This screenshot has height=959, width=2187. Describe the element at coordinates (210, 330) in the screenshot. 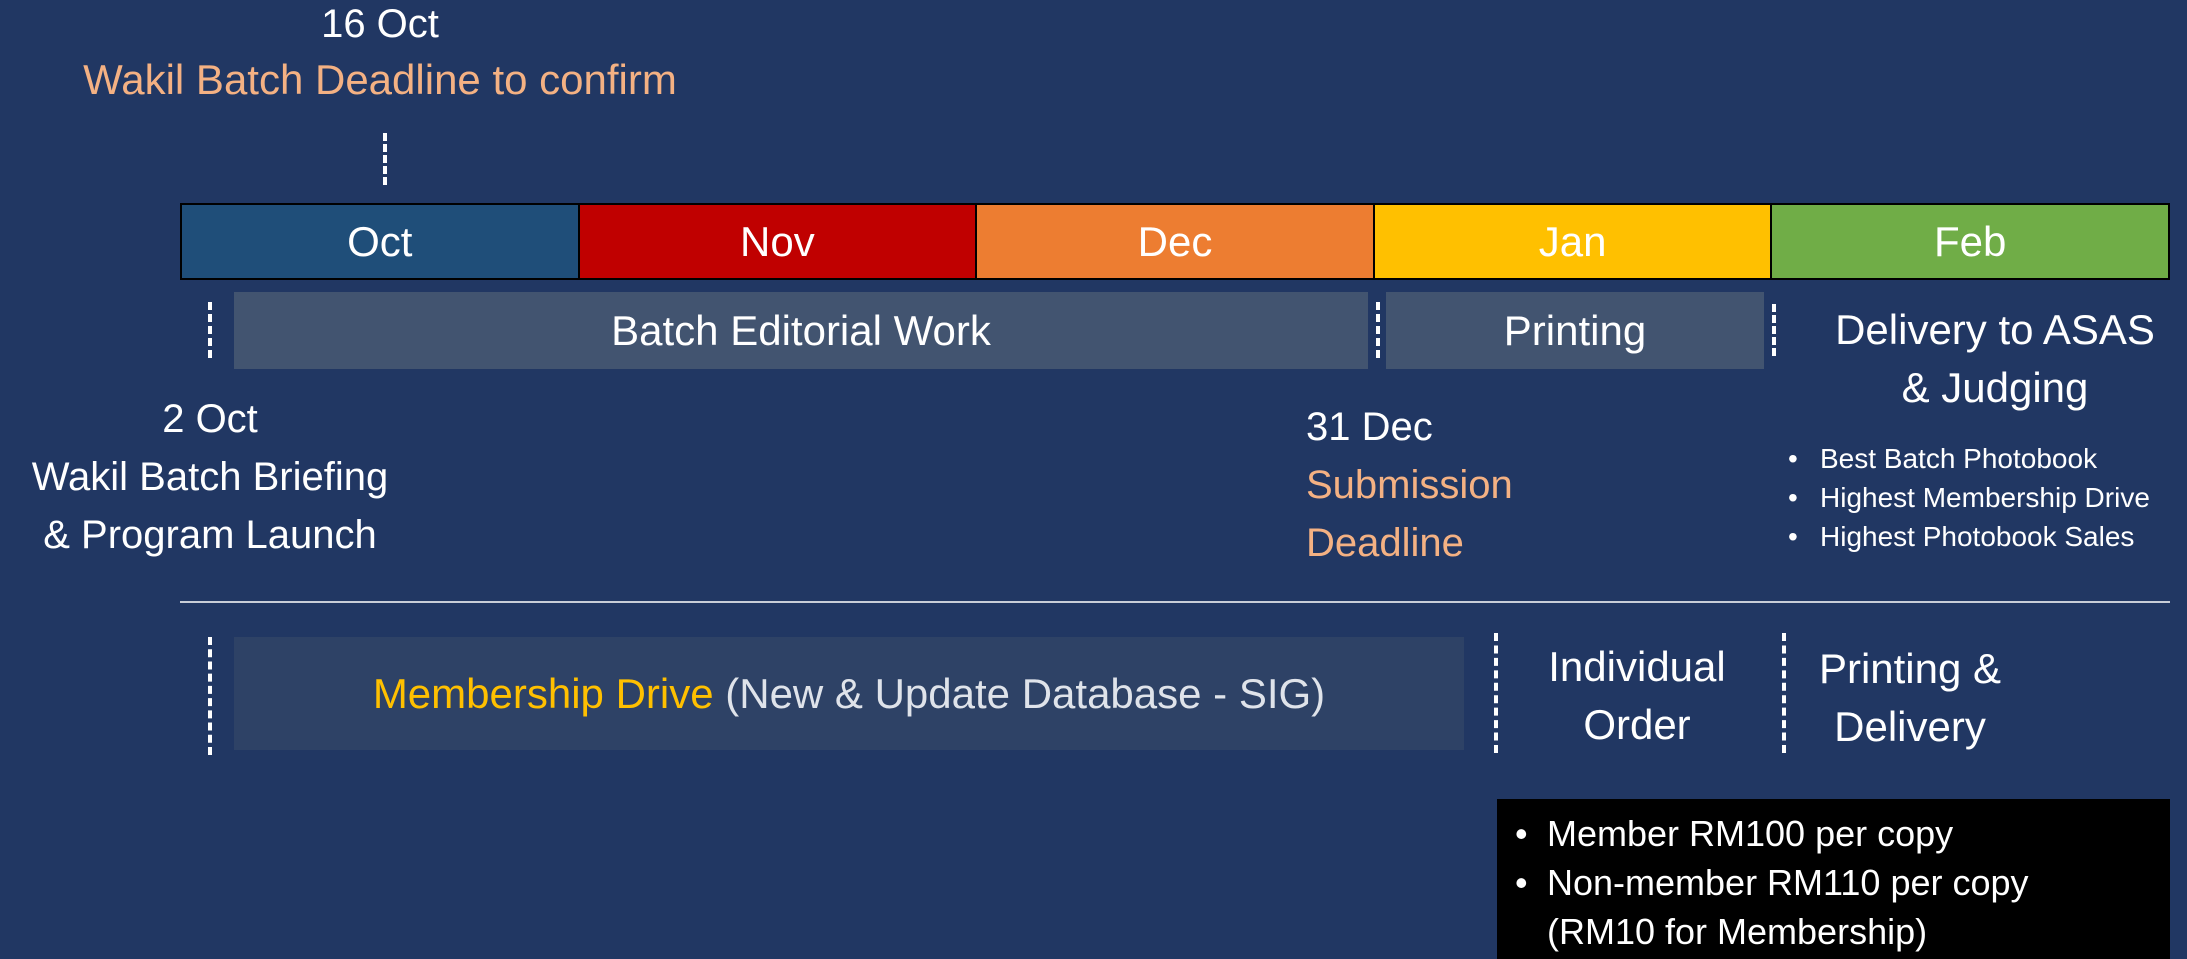

I see `phase-dash-start` at that location.